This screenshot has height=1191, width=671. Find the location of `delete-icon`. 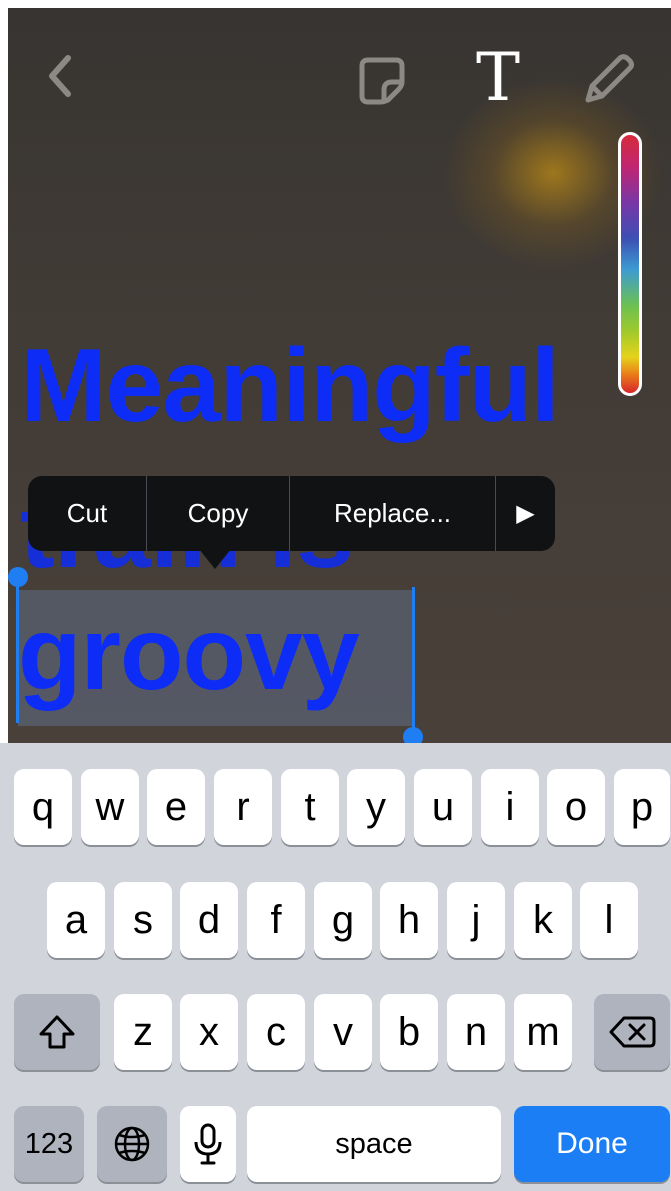

delete-icon is located at coordinates (632, 1032).